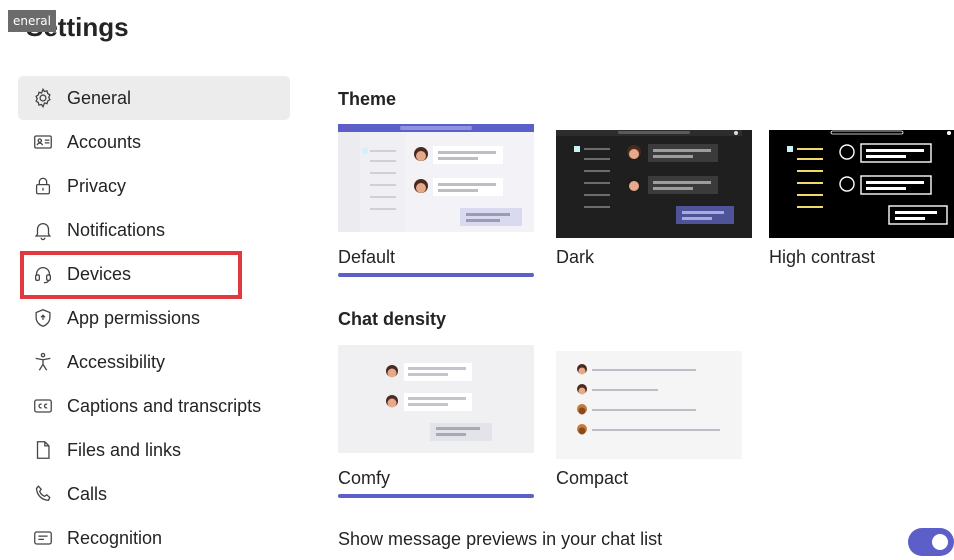 Image resolution: width=954 pixels, height=560 pixels. I want to click on sidebar-item-calls: Calls, so click(154, 494).